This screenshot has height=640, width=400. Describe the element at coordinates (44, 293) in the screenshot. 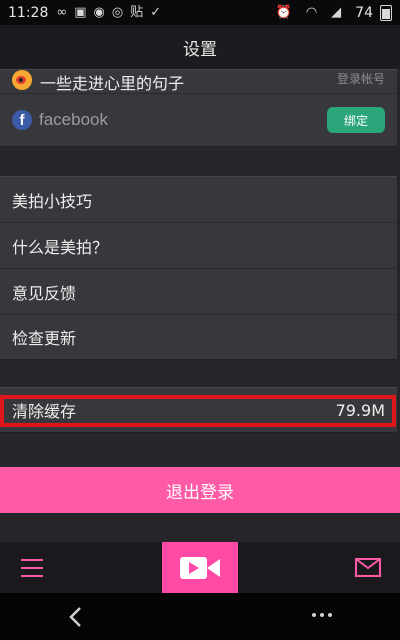

I see `menu-item-label: 意见反馈` at that location.